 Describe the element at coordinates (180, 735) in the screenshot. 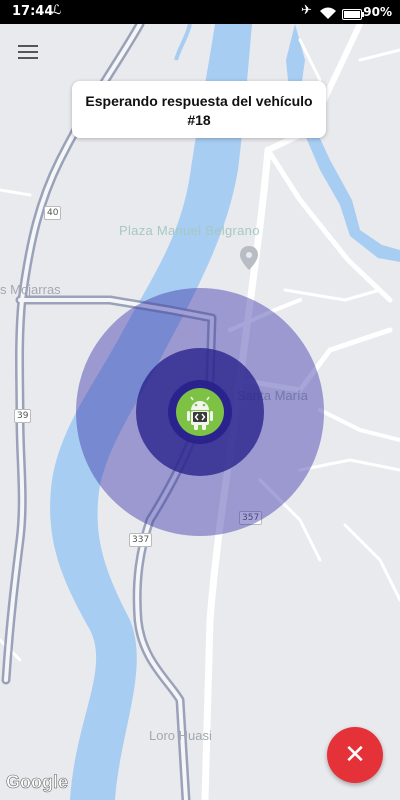

I see `map-label-loro-huasi: Loro Huasi` at that location.